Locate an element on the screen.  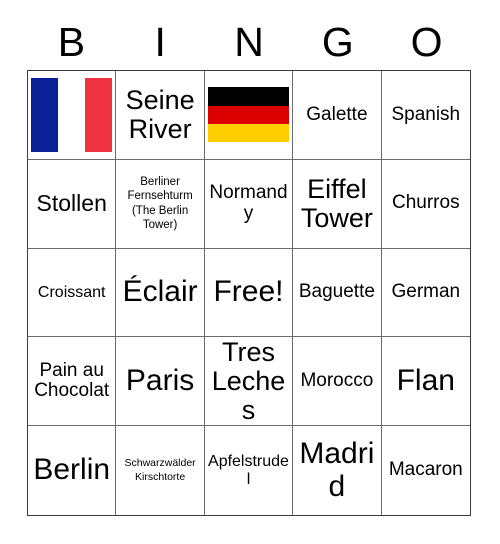
bingo-header: BINGO is located at coordinates (249, 42).